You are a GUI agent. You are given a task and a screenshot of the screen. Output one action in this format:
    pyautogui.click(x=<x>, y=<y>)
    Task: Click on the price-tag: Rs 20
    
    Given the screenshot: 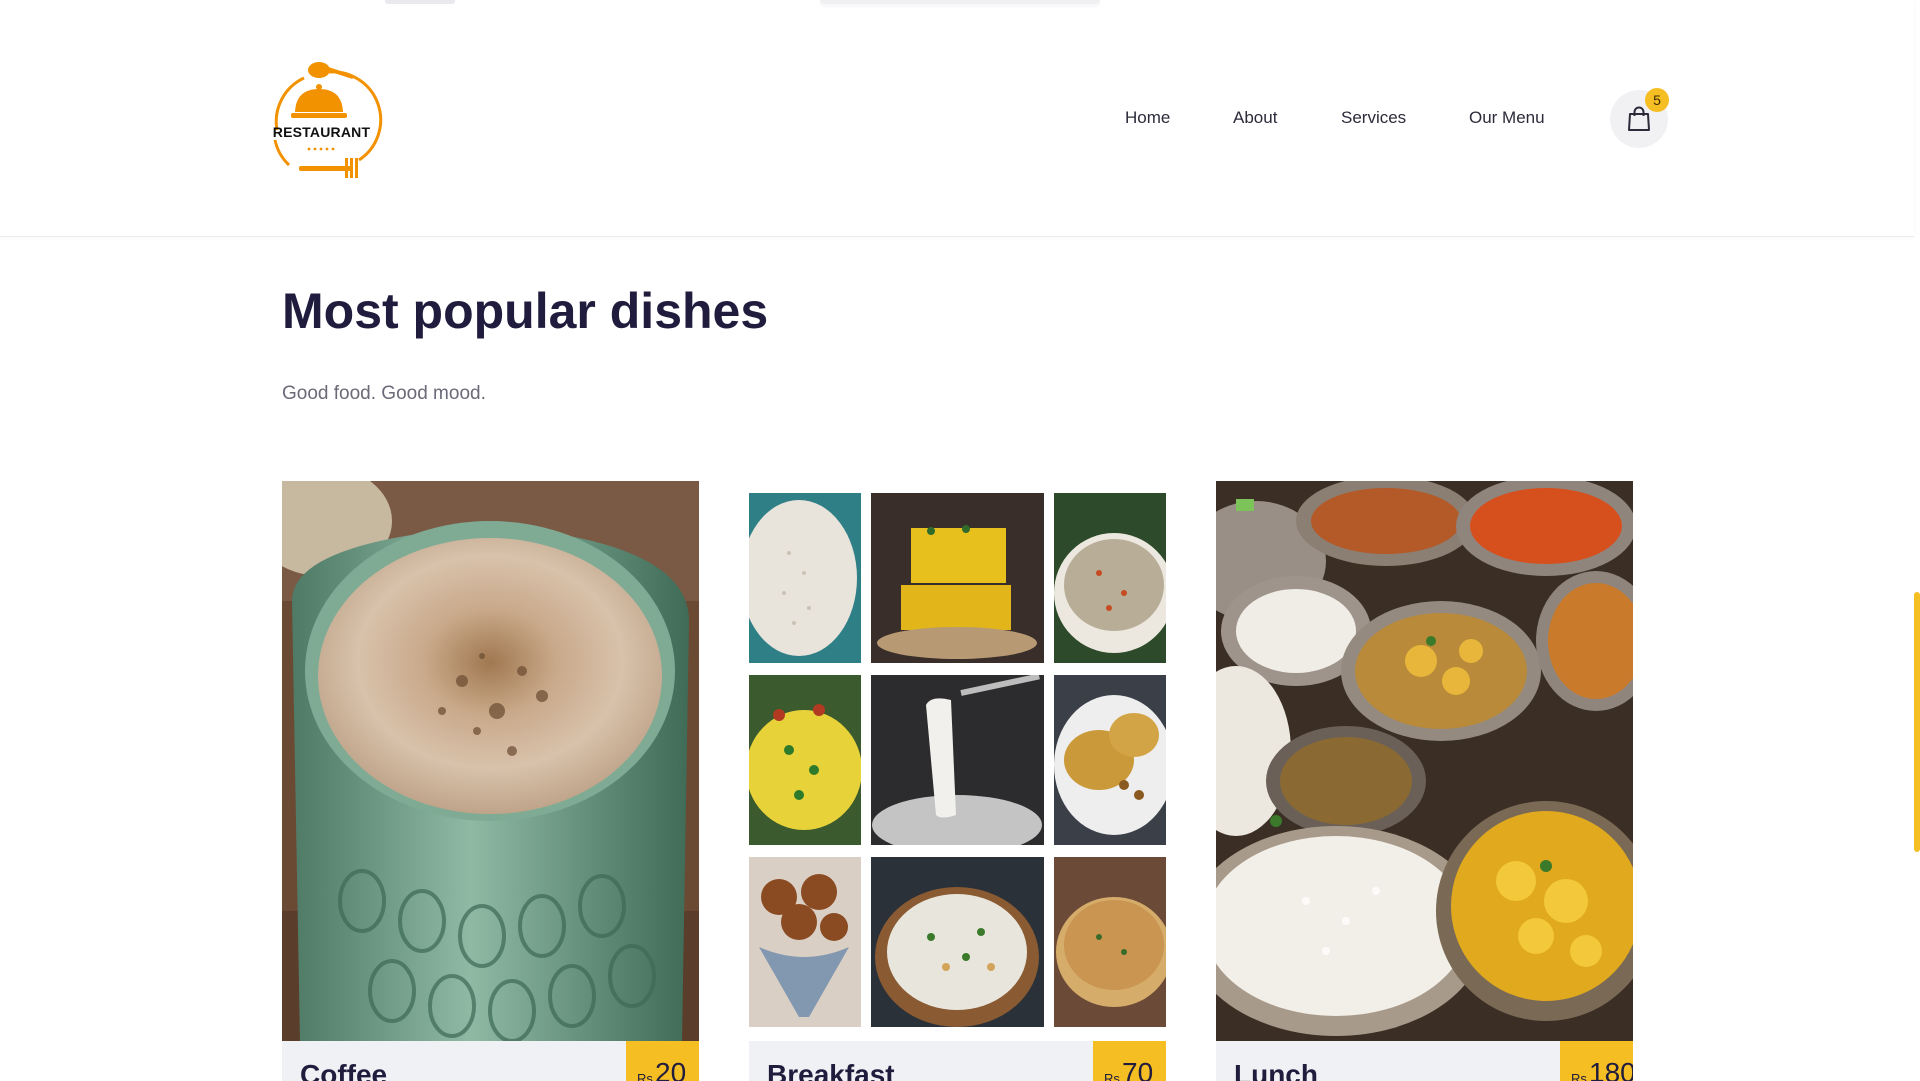 What is the action you would take?
    pyautogui.click(x=662, y=1061)
    